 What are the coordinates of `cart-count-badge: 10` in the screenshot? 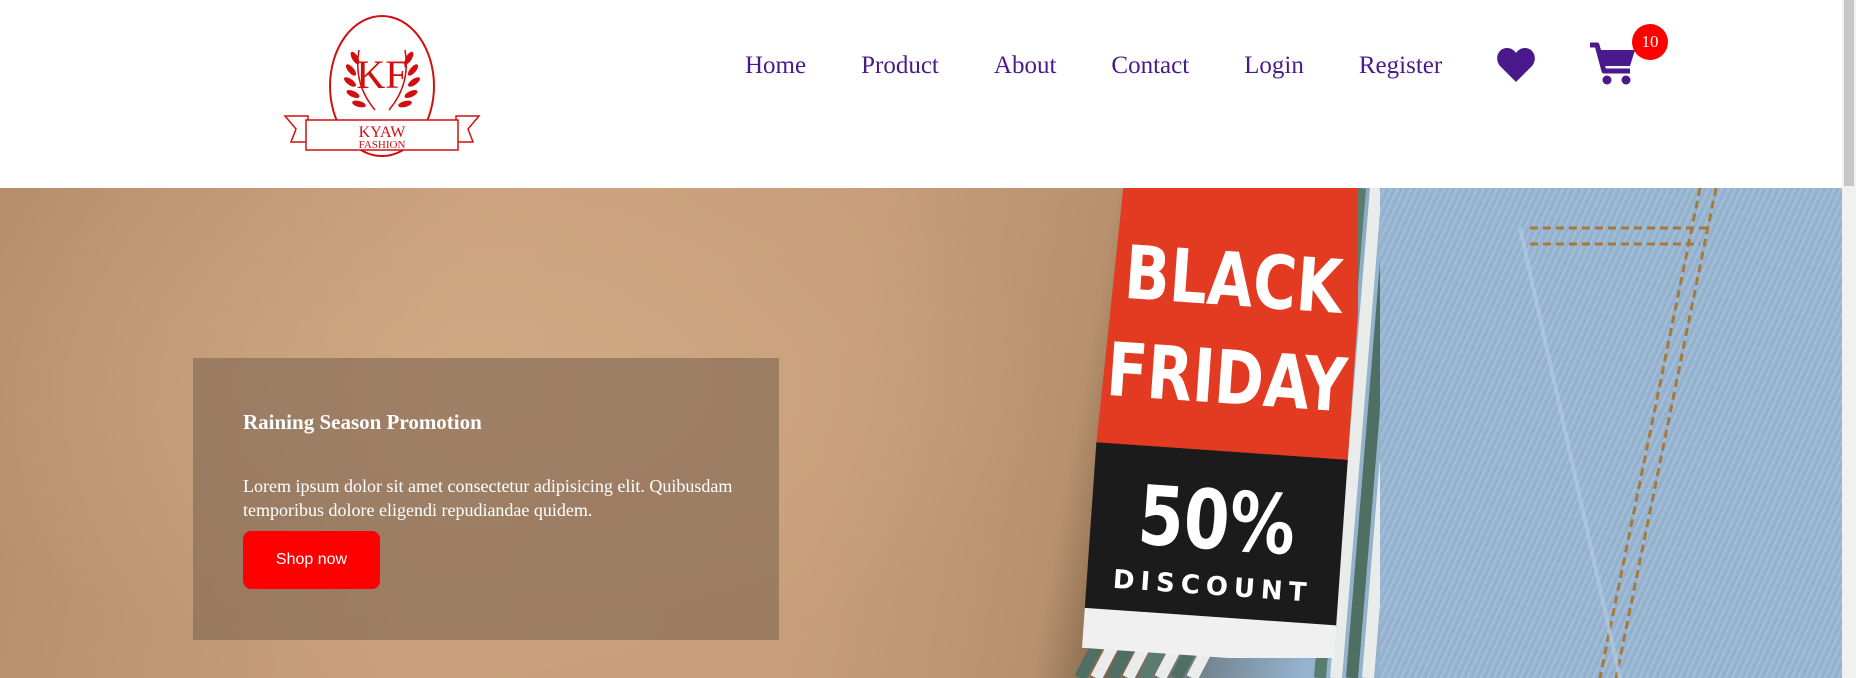 It's located at (1650, 42).